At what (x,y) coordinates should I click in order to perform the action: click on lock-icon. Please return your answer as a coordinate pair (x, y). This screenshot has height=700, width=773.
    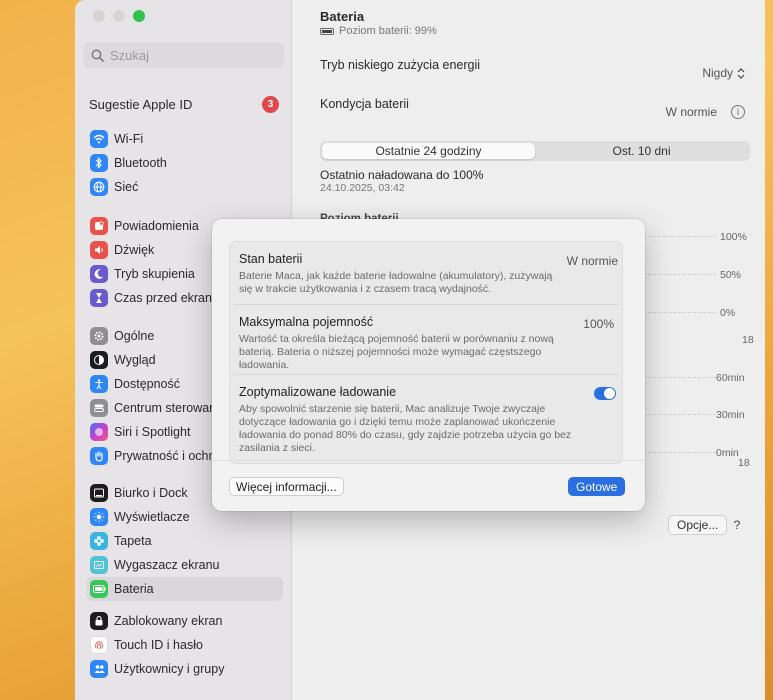
    Looking at the image, I should click on (99, 621).